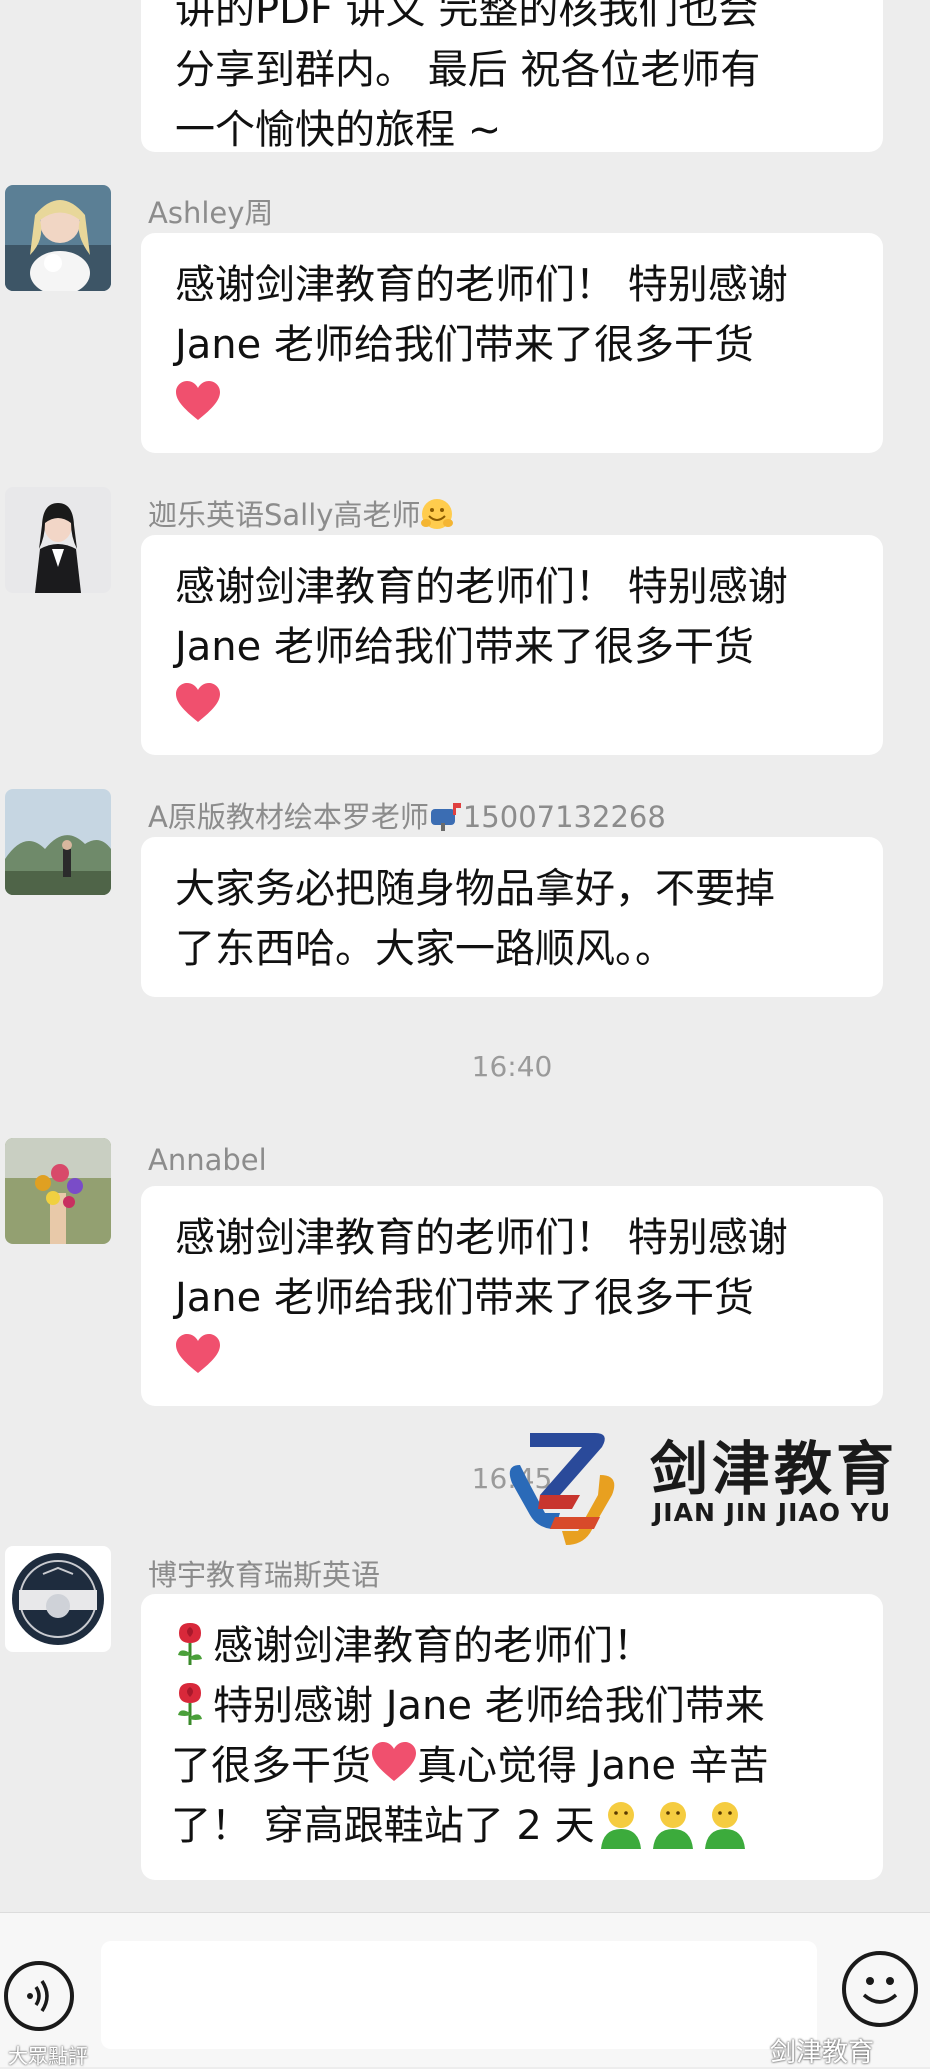  I want to click on sender-name: 博宇教育瑞斯英语, so click(264, 1575).